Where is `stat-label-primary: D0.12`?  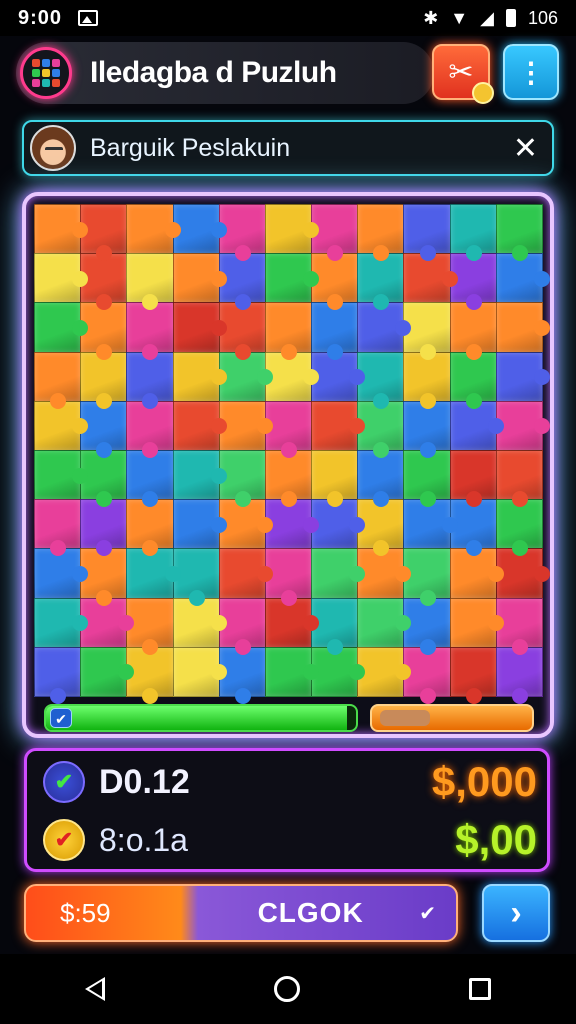
stat-label-primary: D0.12 is located at coordinates (144, 781).